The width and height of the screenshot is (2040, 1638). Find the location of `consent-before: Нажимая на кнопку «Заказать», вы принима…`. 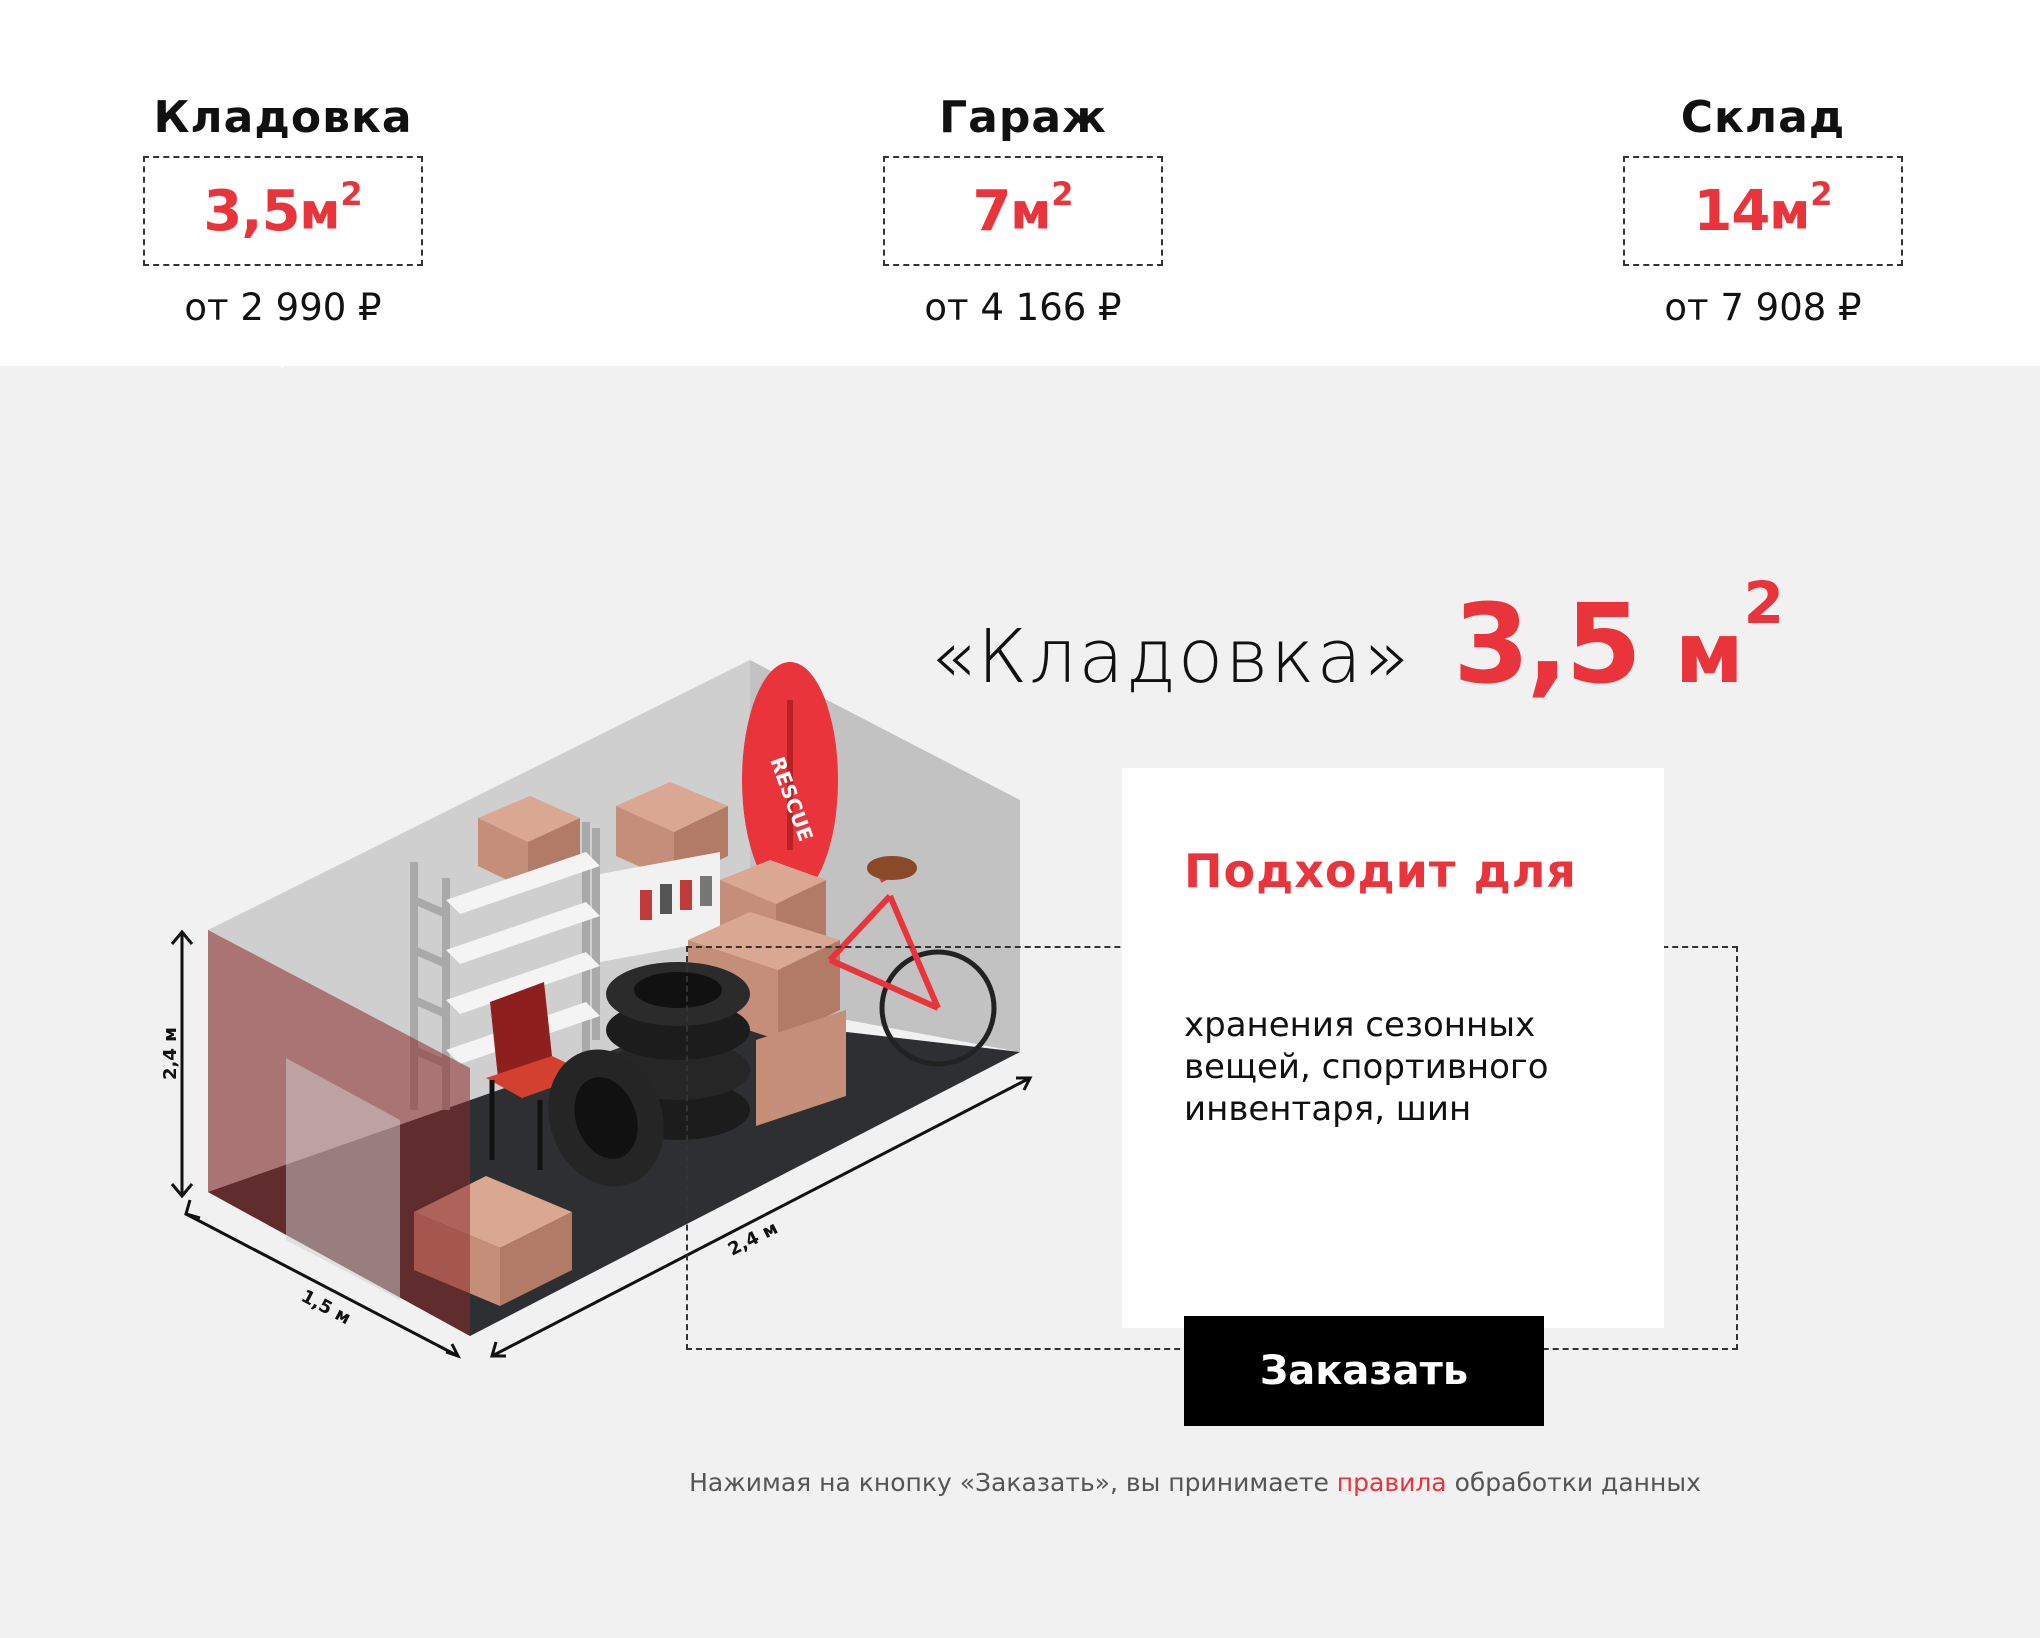

consent-before: Нажимая на кнопку «Заказать», вы принима… is located at coordinates (1013, 1482).